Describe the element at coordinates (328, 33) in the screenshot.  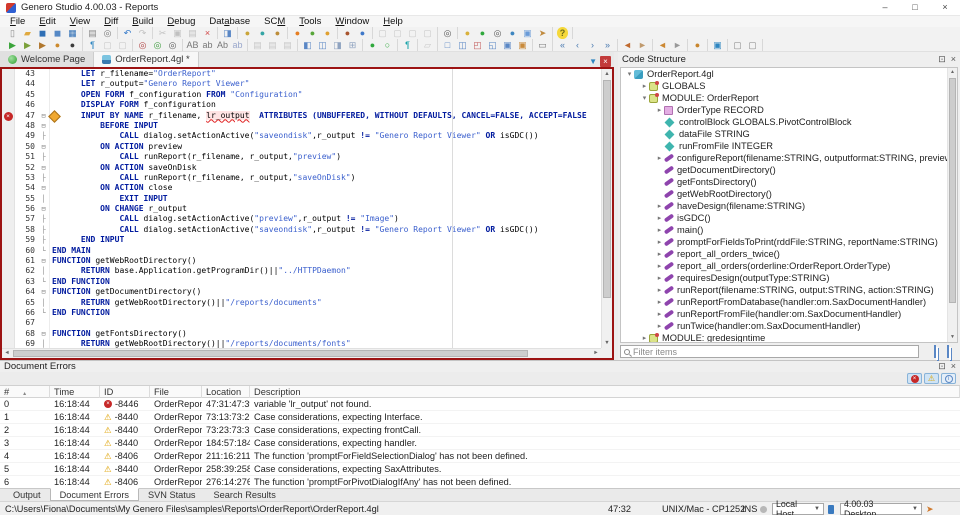
I see `deploy-icon: ●` at that location.